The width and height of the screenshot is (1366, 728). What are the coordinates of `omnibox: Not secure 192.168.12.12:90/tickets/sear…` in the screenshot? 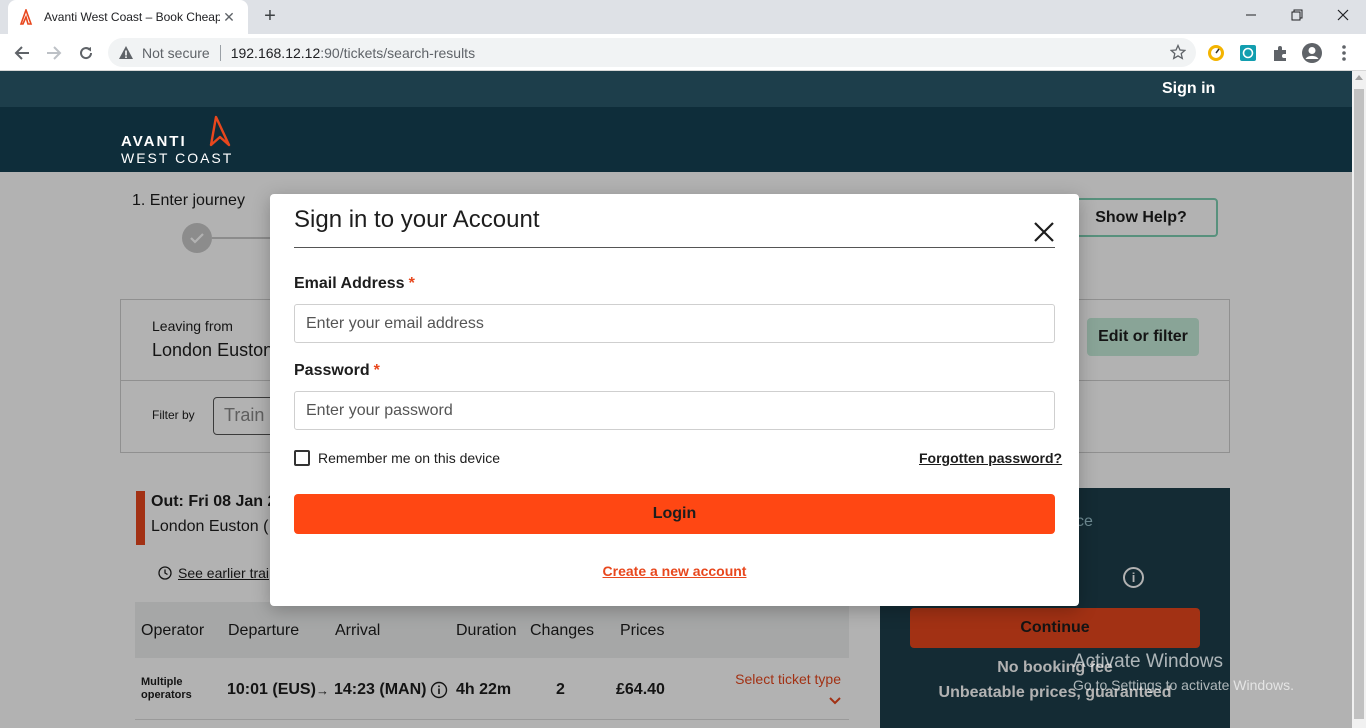 It's located at (652, 52).